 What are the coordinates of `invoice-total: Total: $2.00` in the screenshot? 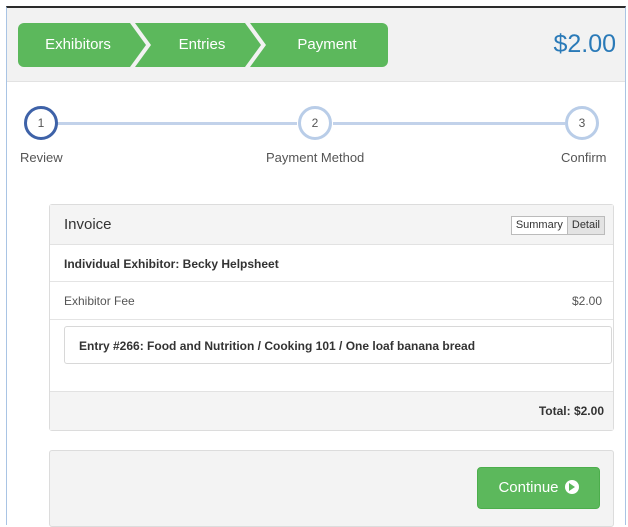 It's located at (571, 411).